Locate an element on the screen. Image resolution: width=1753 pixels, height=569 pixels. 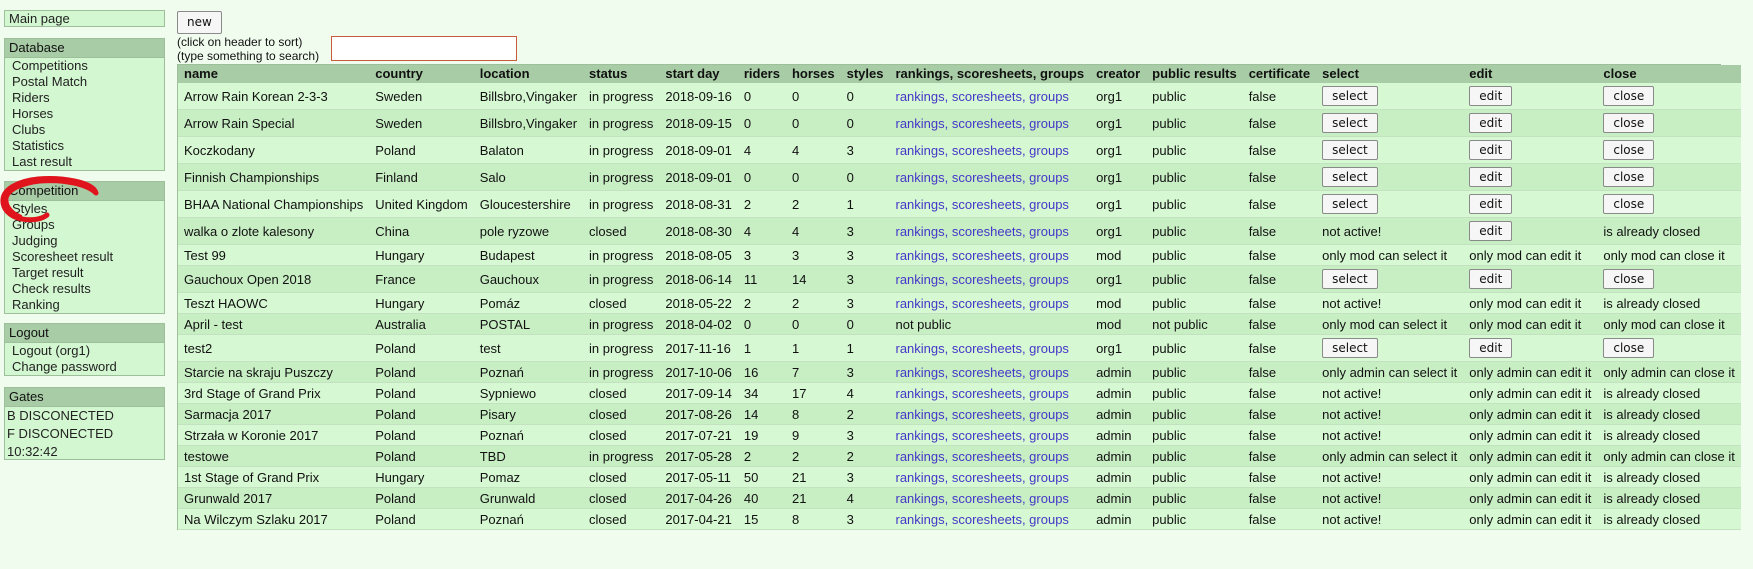
cell-horses: 9 is located at coordinates (813, 435).